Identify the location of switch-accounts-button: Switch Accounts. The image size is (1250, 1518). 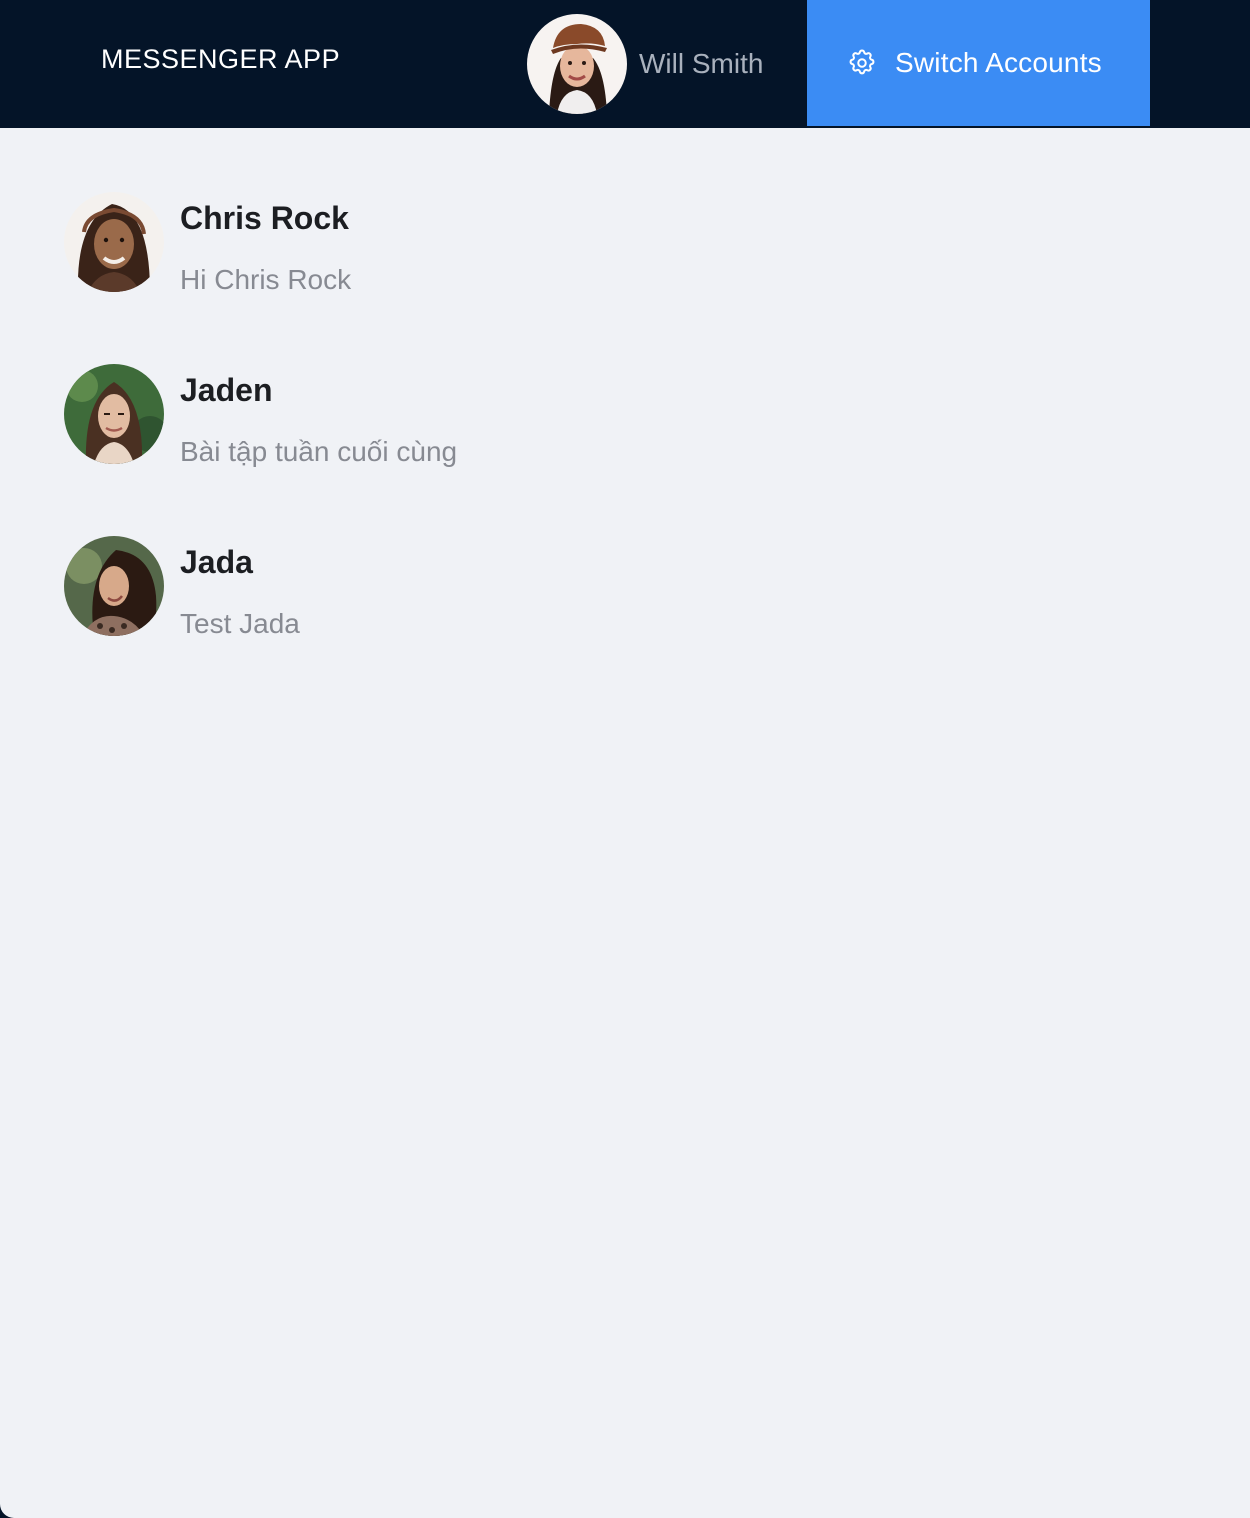
(978, 63).